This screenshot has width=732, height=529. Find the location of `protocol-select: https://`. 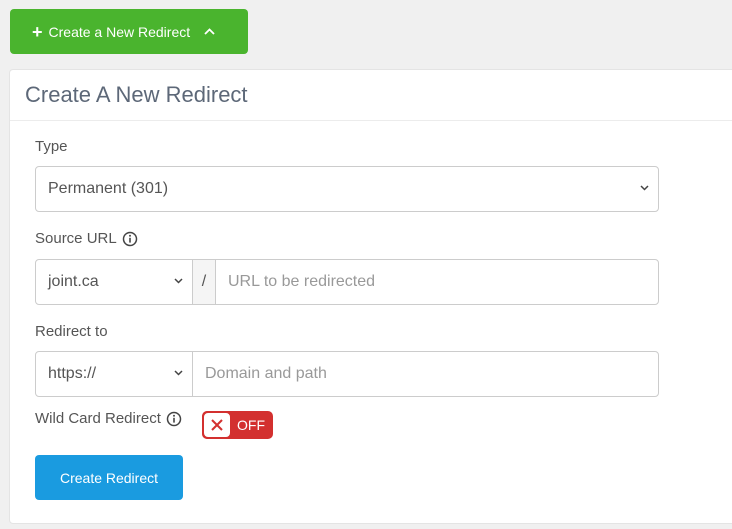

protocol-select: https:// is located at coordinates (114, 374).